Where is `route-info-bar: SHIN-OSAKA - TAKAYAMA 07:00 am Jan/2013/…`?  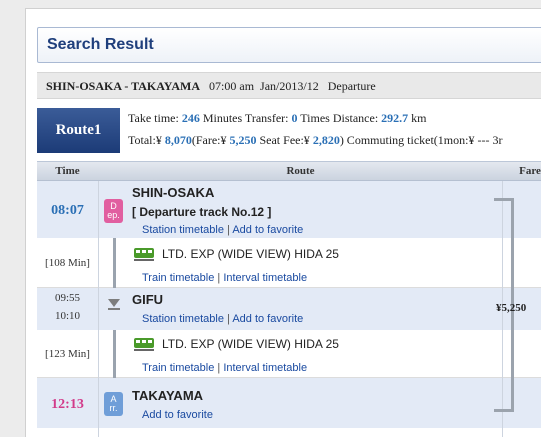 route-info-bar: SHIN-OSAKA - TAKAYAMA 07:00 am Jan/2013/… is located at coordinates (289, 85).